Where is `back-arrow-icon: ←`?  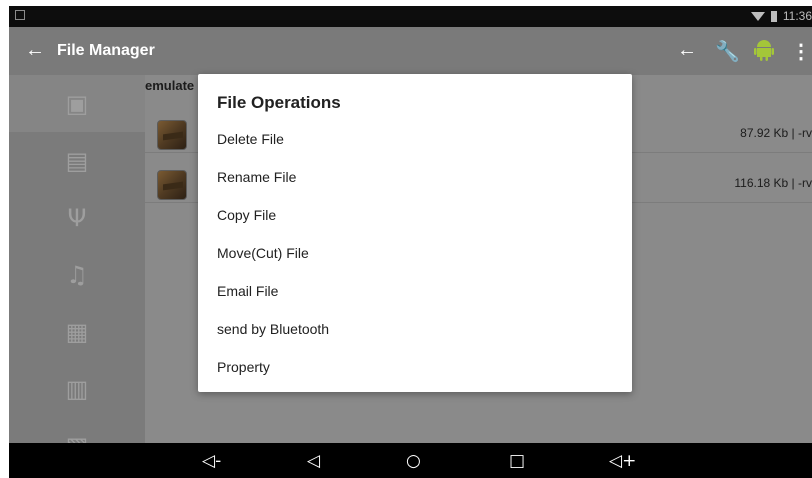
back-arrow-icon: ← is located at coordinates (35, 50).